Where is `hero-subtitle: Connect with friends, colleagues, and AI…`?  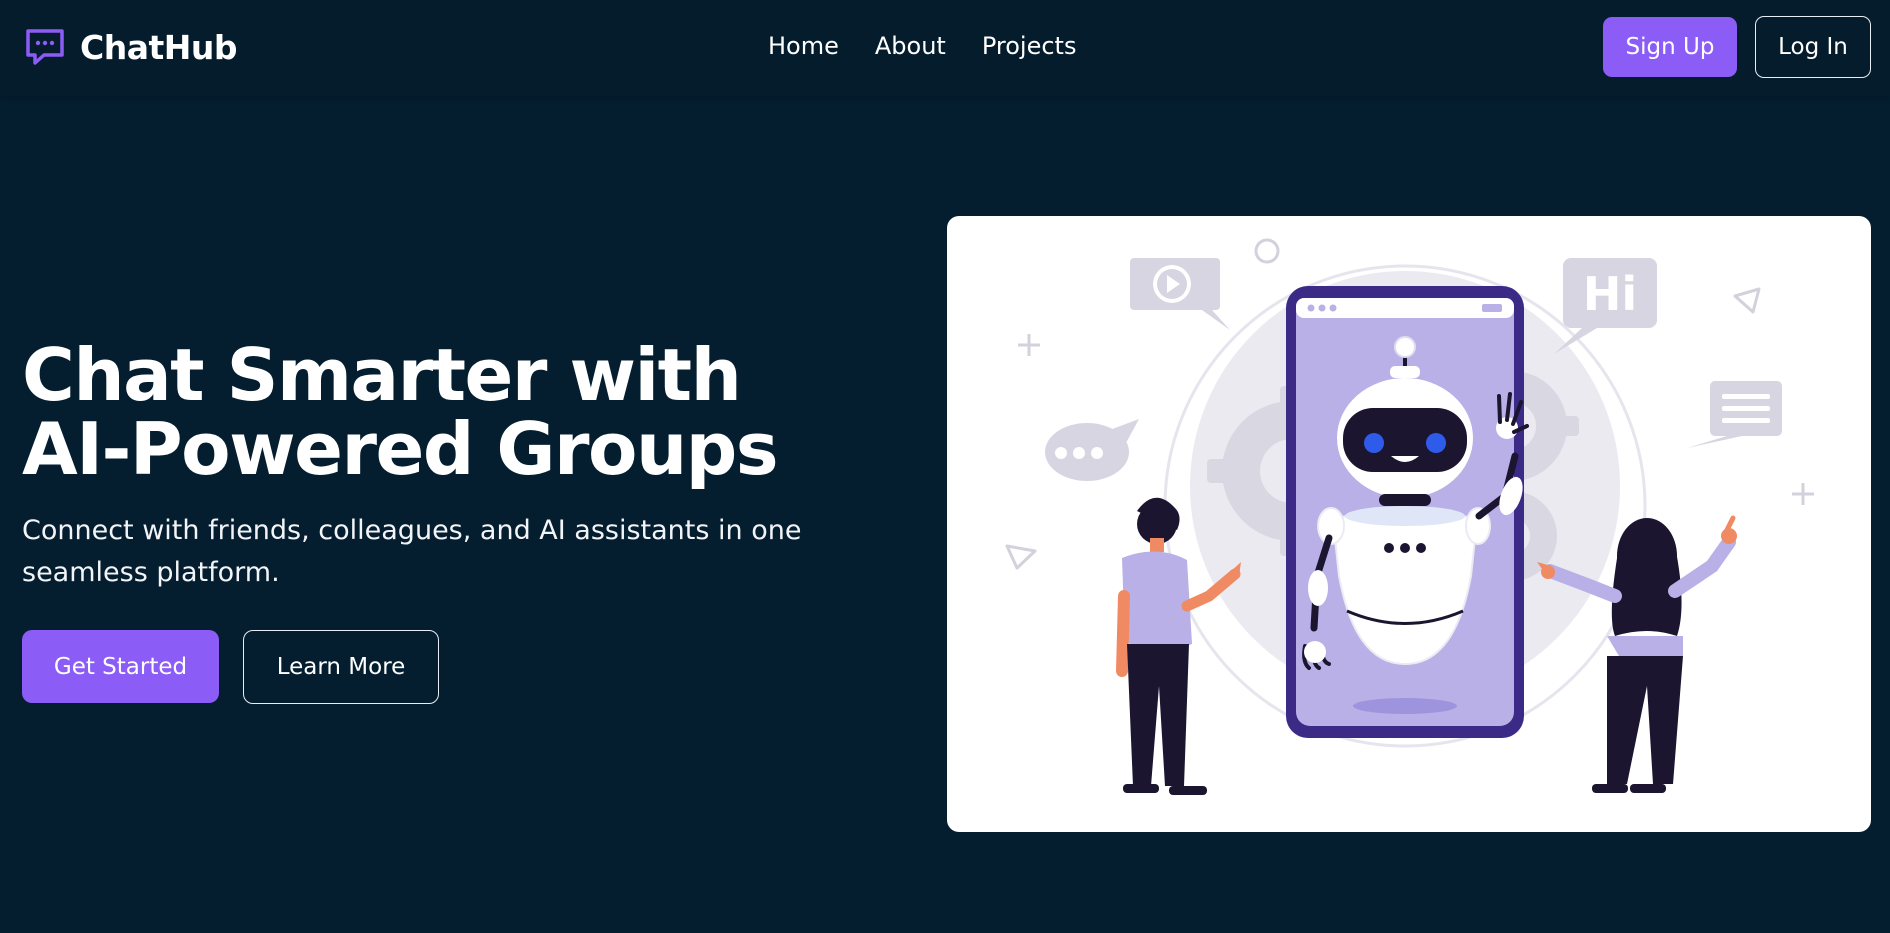 hero-subtitle: Connect with friends, colleagues, and AI… is located at coordinates (412, 551).